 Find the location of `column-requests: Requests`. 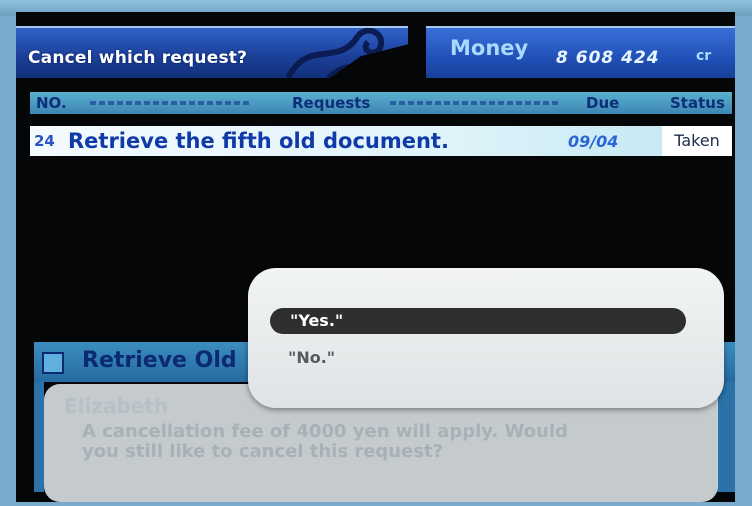

column-requests: Requests is located at coordinates (331, 103).